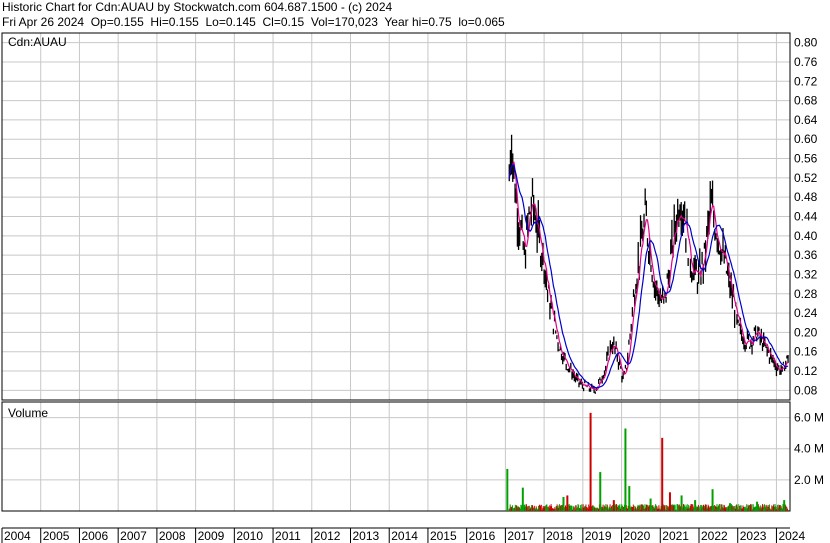 The image size is (830, 543). Describe the element at coordinates (806, 197) in the screenshot. I see `price-tick-label: 0.48` at that location.